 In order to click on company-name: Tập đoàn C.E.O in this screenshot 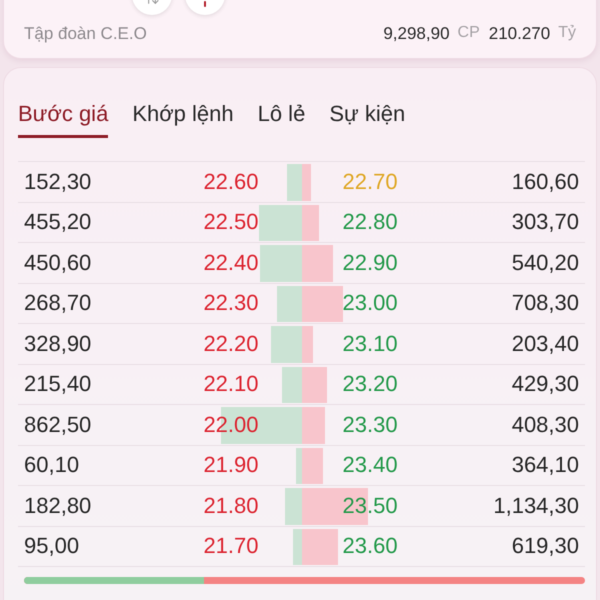, I will do `click(85, 33)`.